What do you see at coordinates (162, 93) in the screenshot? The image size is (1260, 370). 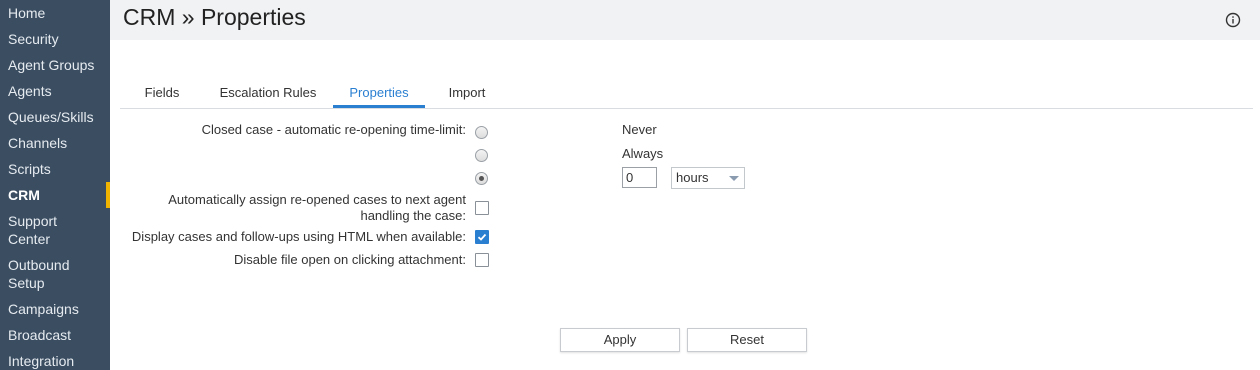 I see `tab-fields: Fields` at bounding box center [162, 93].